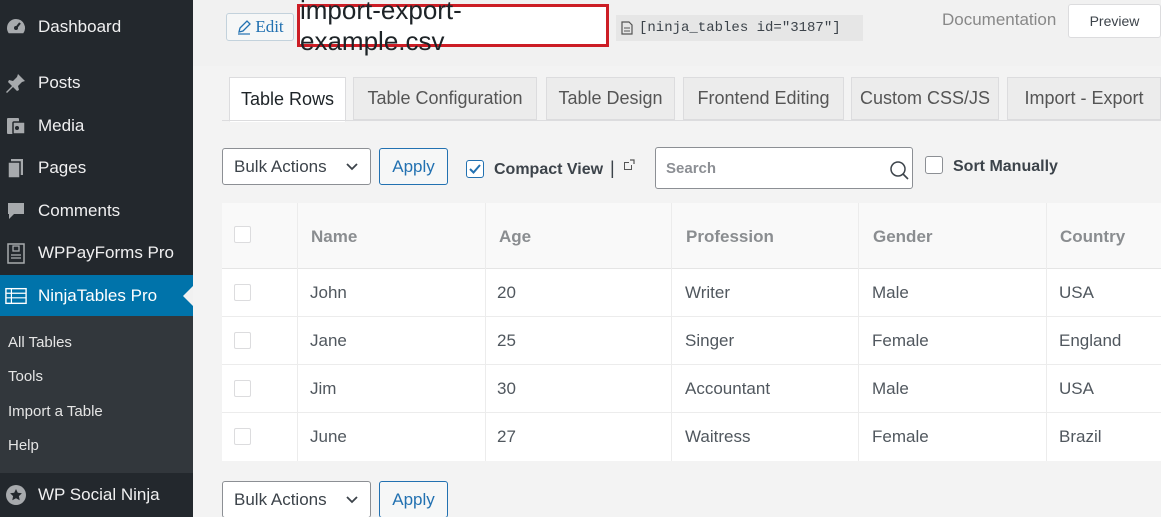 This screenshot has height=517, width=1161. I want to click on submenu-item-all-tables: All Tables, so click(40, 342).